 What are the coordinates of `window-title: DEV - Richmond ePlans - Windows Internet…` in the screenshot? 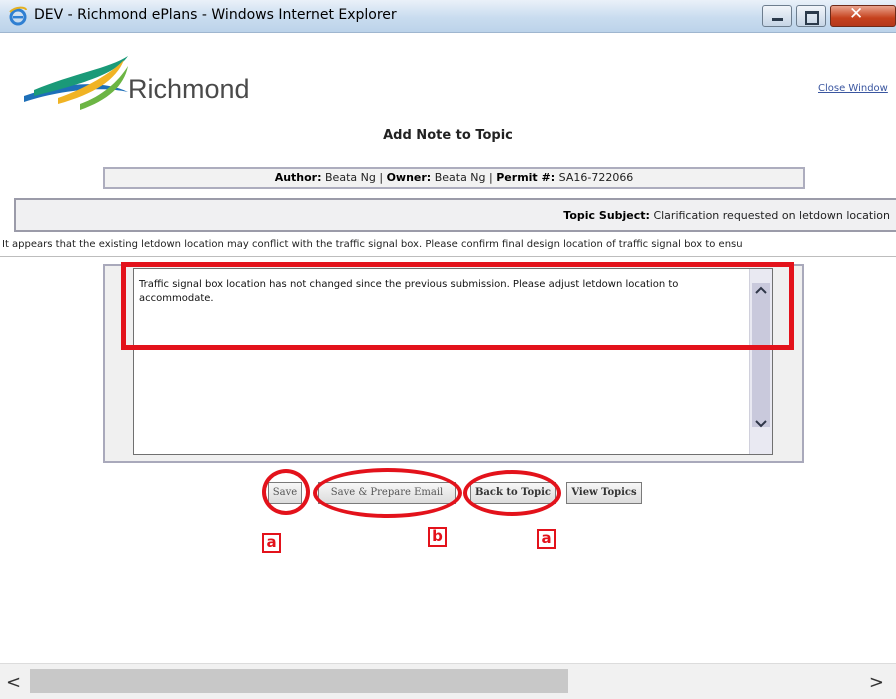 It's located at (215, 15).